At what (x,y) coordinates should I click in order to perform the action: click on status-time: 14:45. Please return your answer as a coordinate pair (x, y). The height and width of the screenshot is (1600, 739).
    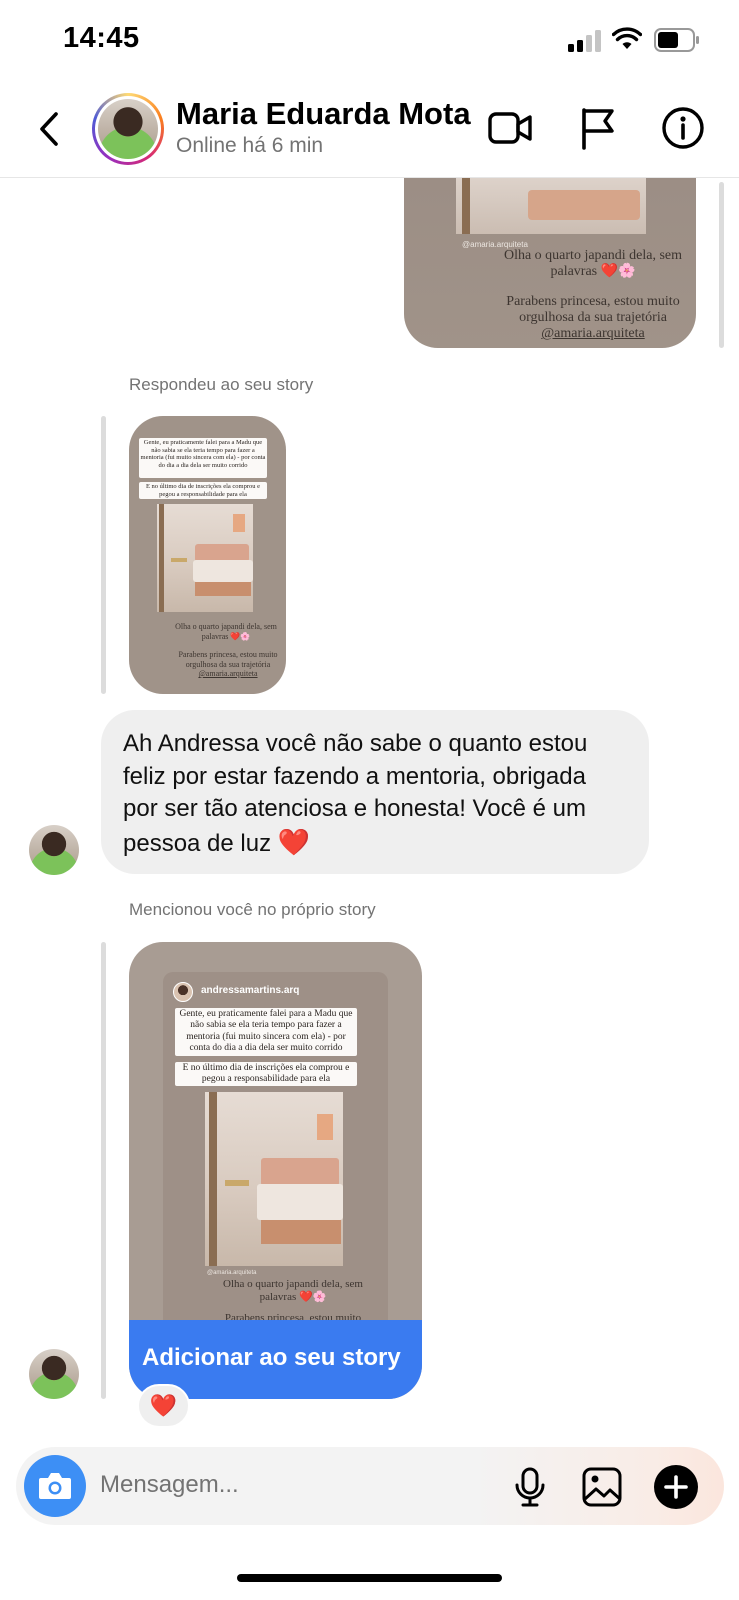
    Looking at the image, I should click on (101, 38).